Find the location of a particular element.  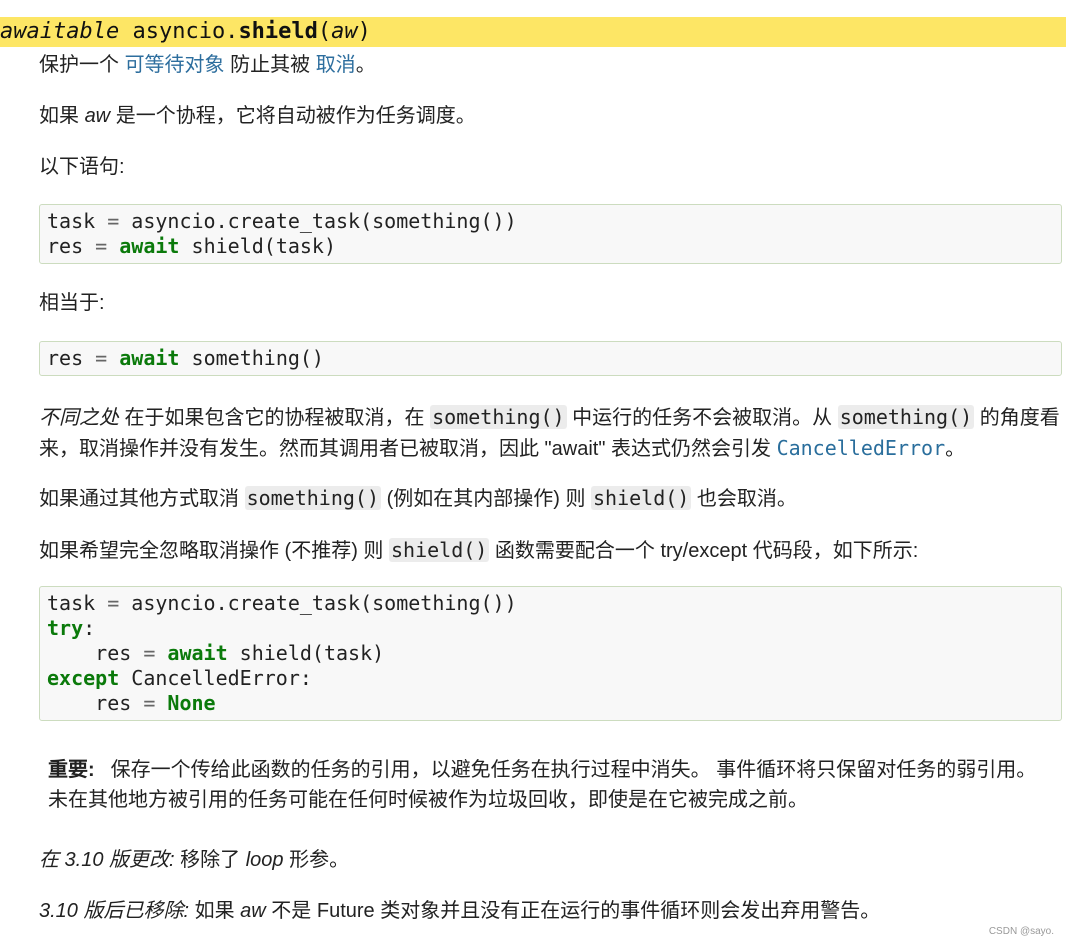

cancellederror-link: CancelledError is located at coordinates (861, 448).